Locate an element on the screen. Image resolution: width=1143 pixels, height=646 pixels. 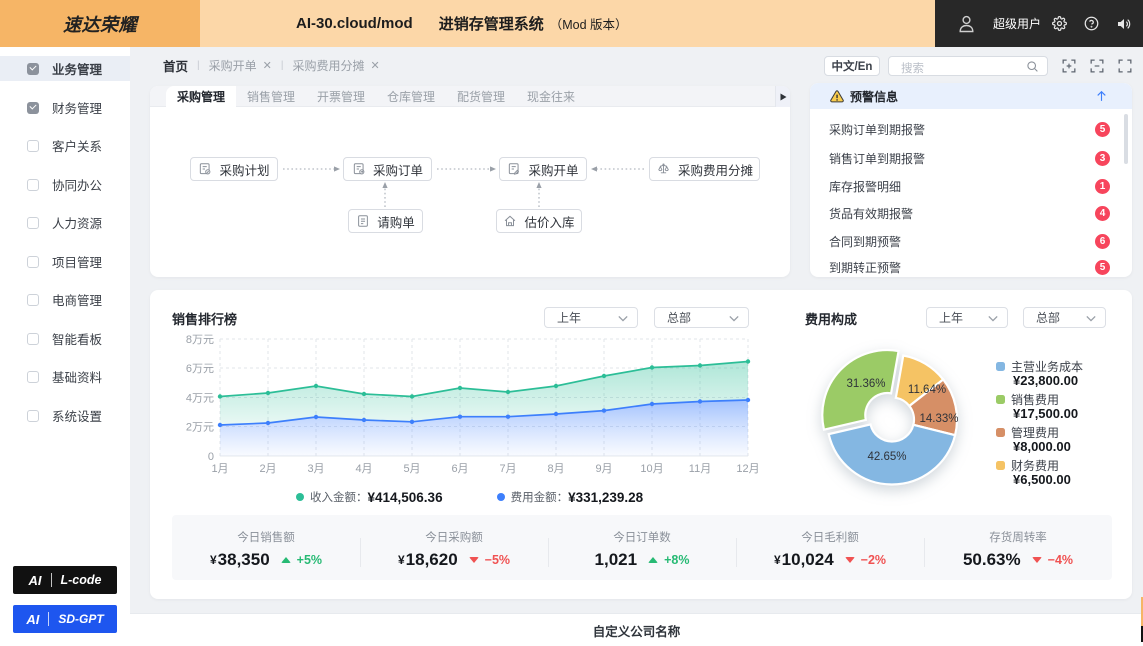
svg-text: 6万元 is located at coordinates (200, 369).